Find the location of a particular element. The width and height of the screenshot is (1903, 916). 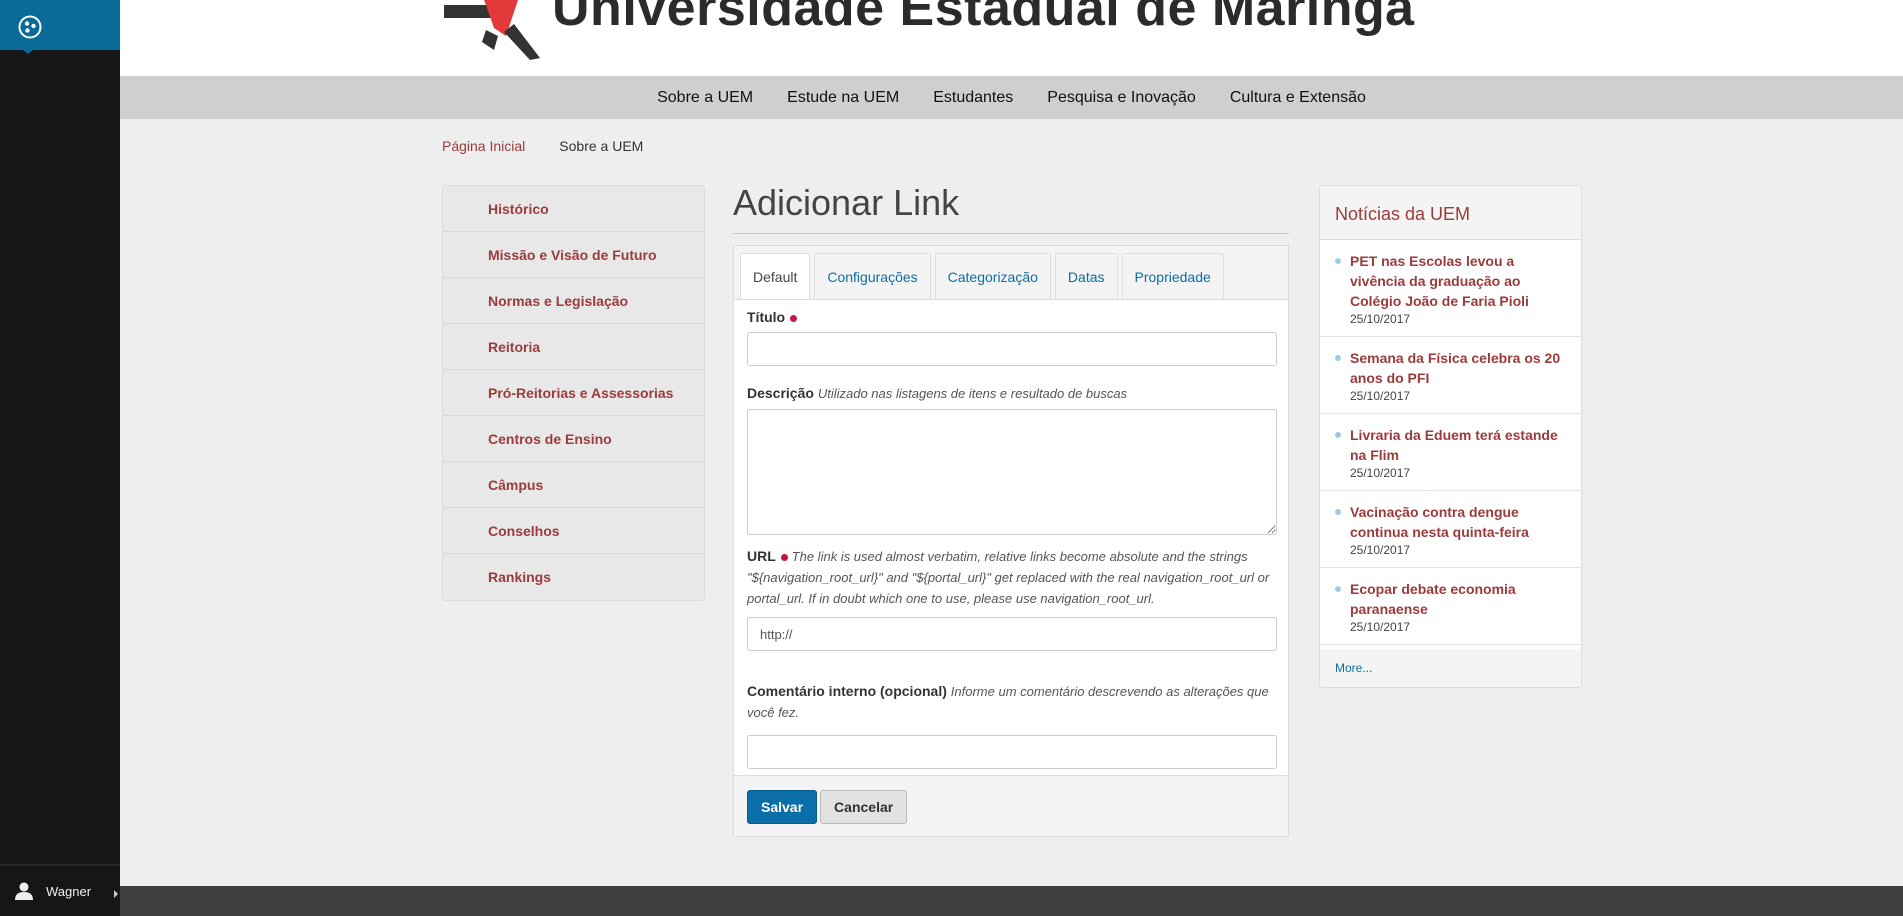

comentario-label: Comentário interno (opcional) is located at coordinates (847, 691).